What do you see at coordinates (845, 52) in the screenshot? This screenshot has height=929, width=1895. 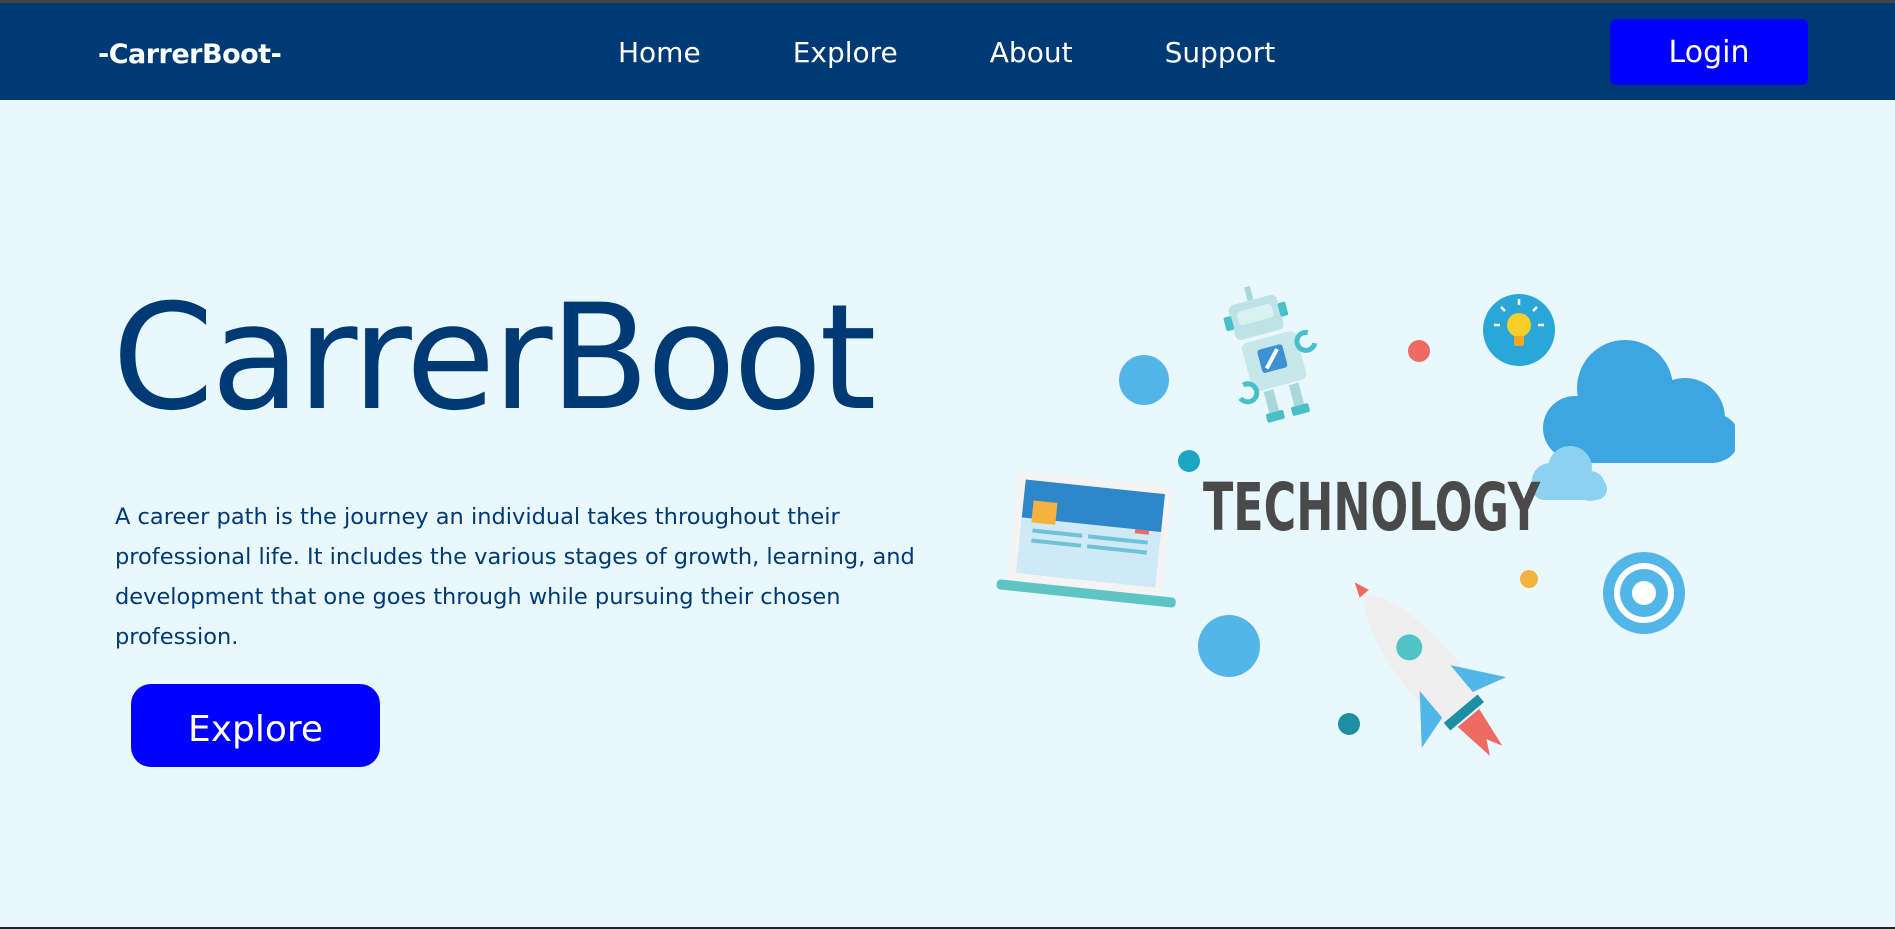 I see `nav-link-explore: Explore` at bounding box center [845, 52].